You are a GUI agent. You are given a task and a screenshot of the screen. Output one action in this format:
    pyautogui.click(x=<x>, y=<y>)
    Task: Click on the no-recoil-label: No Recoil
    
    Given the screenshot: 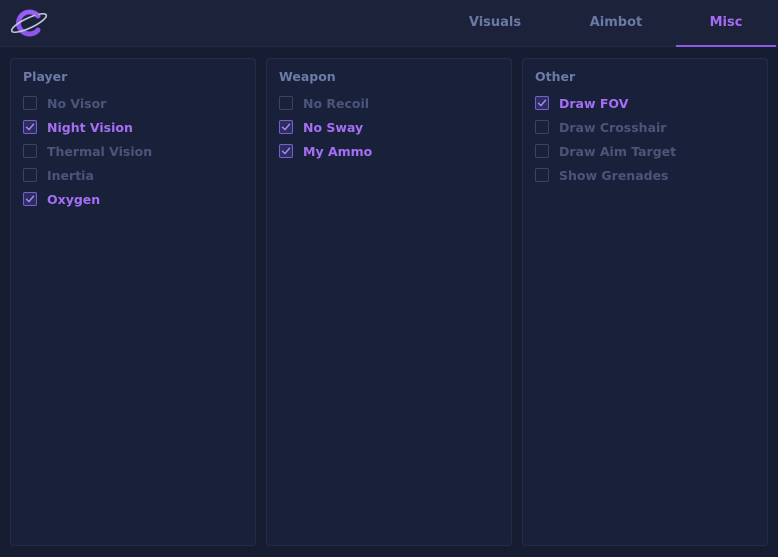 What is the action you would take?
    pyautogui.click(x=336, y=103)
    